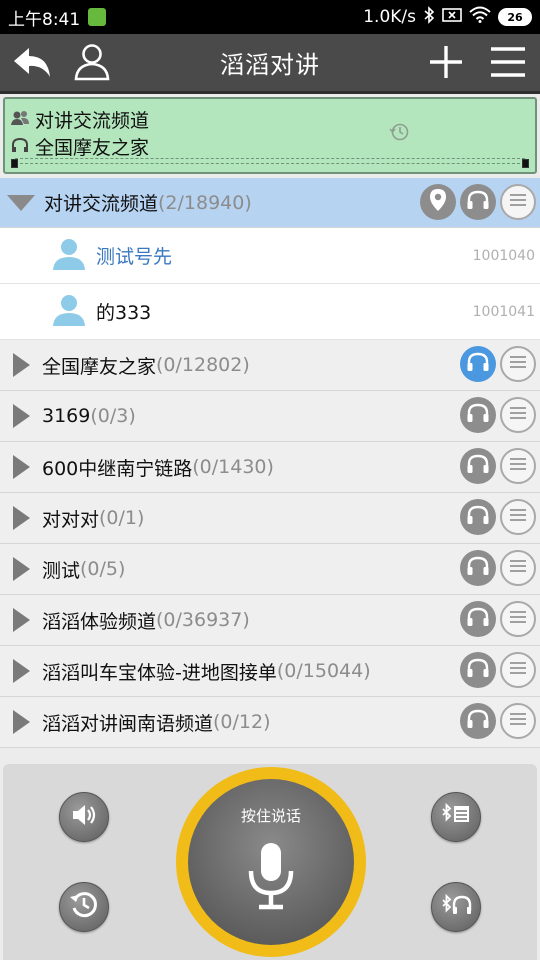 The image size is (540, 960). I want to click on channel-row: 滔滔对讲闽南语频道 (0/12), so click(270, 722).